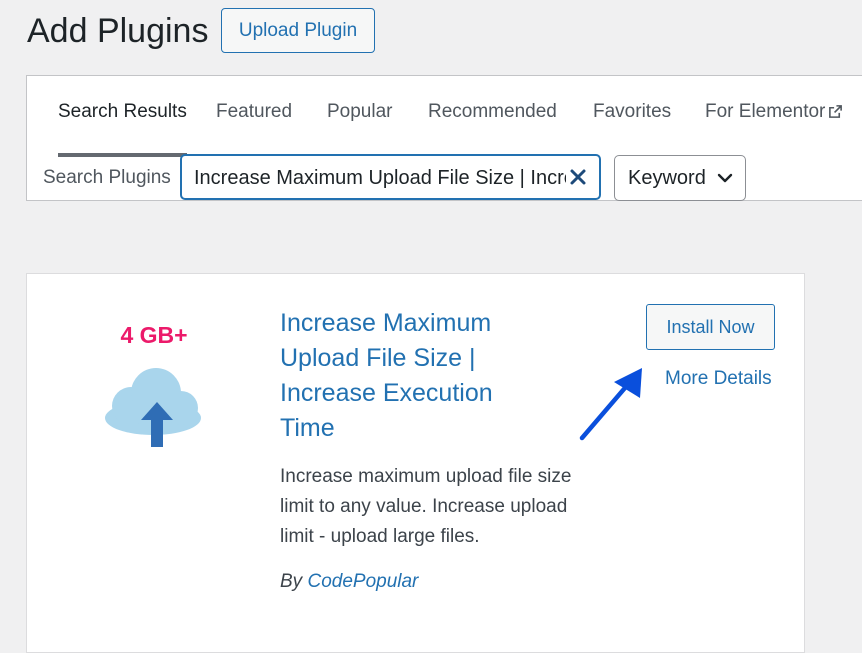  Describe the element at coordinates (254, 129) in the screenshot. I see `tab-featured: Featured` at that location.